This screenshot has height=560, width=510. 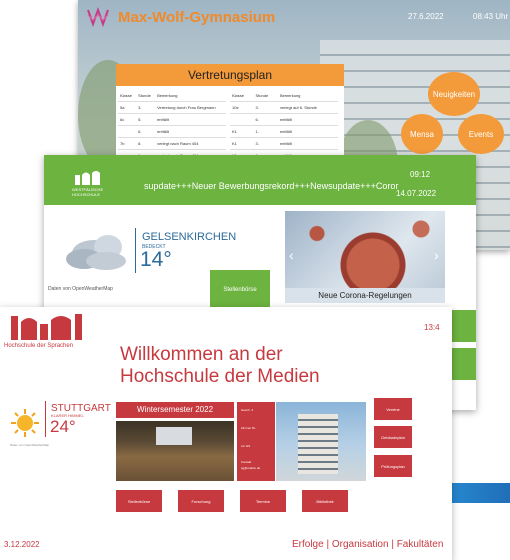 I want to click on table-cell: 5a, so click(x=127, y=107).